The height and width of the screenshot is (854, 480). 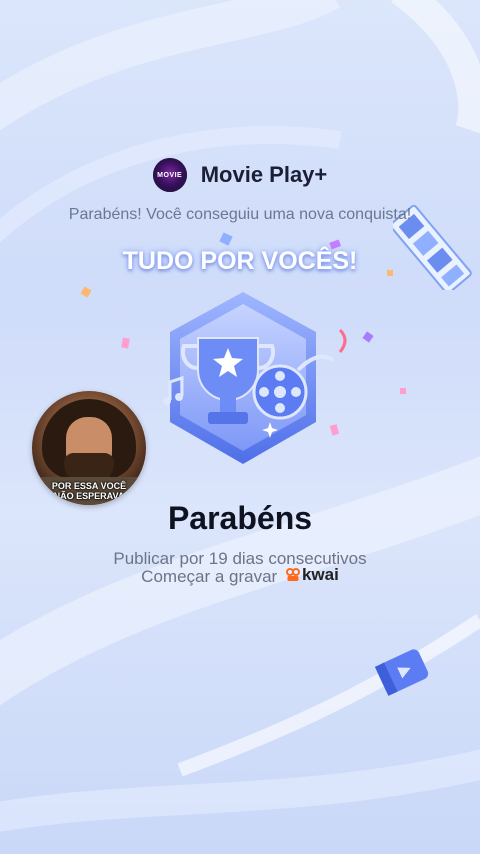 What do you see at coordinates (401, 672) in the screenshot?
I see `play-tile-decoration` at bounding box center [401, 672].